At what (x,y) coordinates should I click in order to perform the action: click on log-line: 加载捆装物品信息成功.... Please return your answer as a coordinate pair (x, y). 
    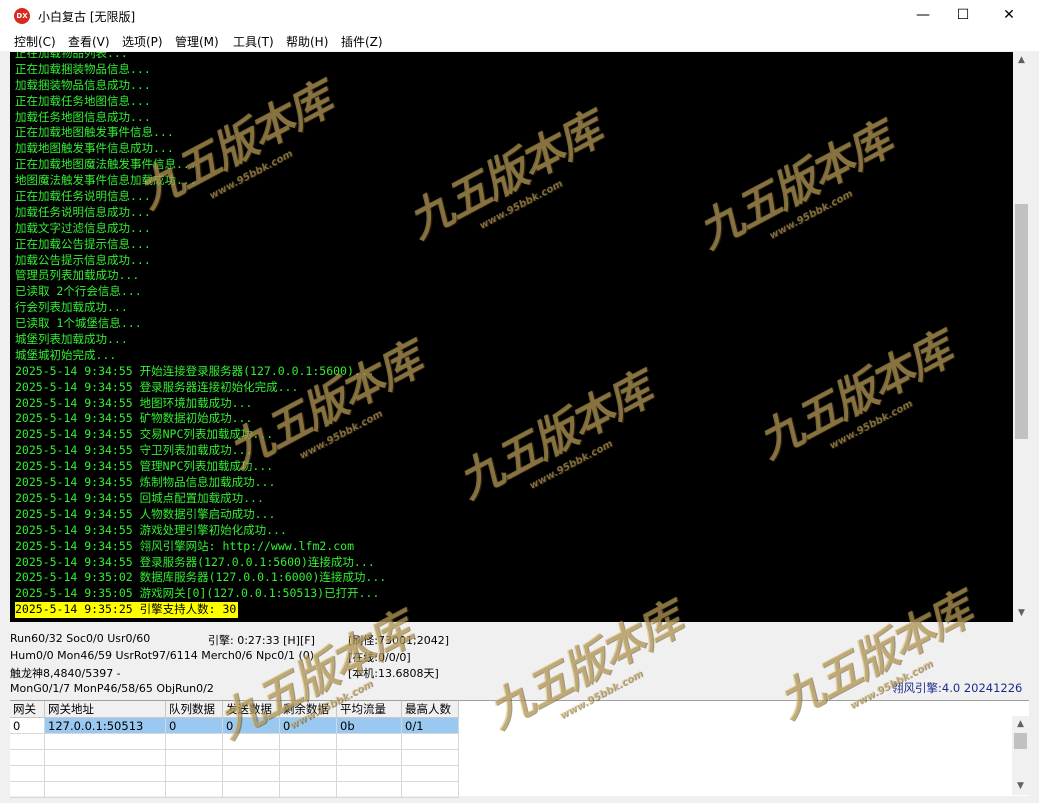
    Looking at the image, I should click on (83, 84).